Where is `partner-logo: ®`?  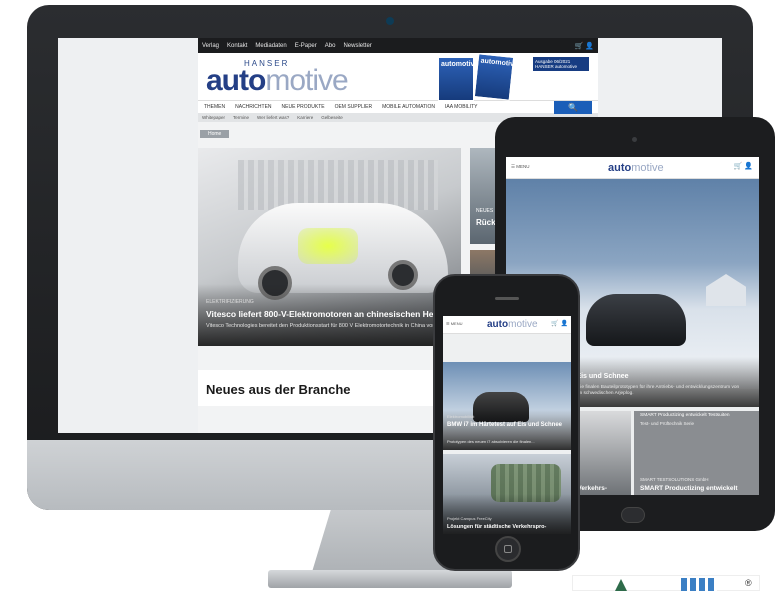 partner-logo: ® is located at coordinates (666, 583).